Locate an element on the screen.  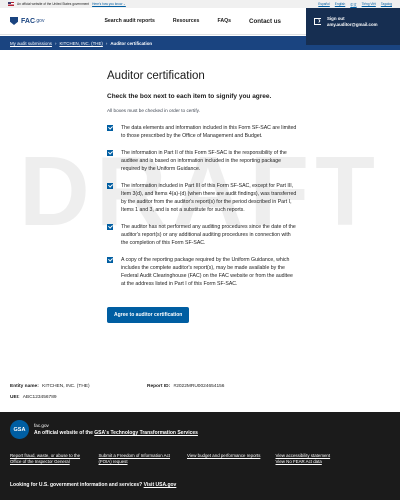
page-title: Auditor certification is located at coordinates (156, 76).